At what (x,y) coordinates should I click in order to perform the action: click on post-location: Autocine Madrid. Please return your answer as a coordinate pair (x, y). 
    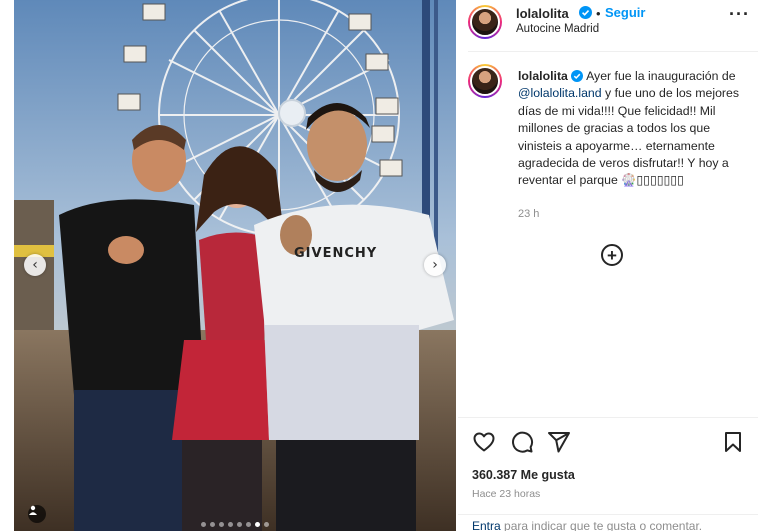
    Looking at the image, I should click on (557, 29).